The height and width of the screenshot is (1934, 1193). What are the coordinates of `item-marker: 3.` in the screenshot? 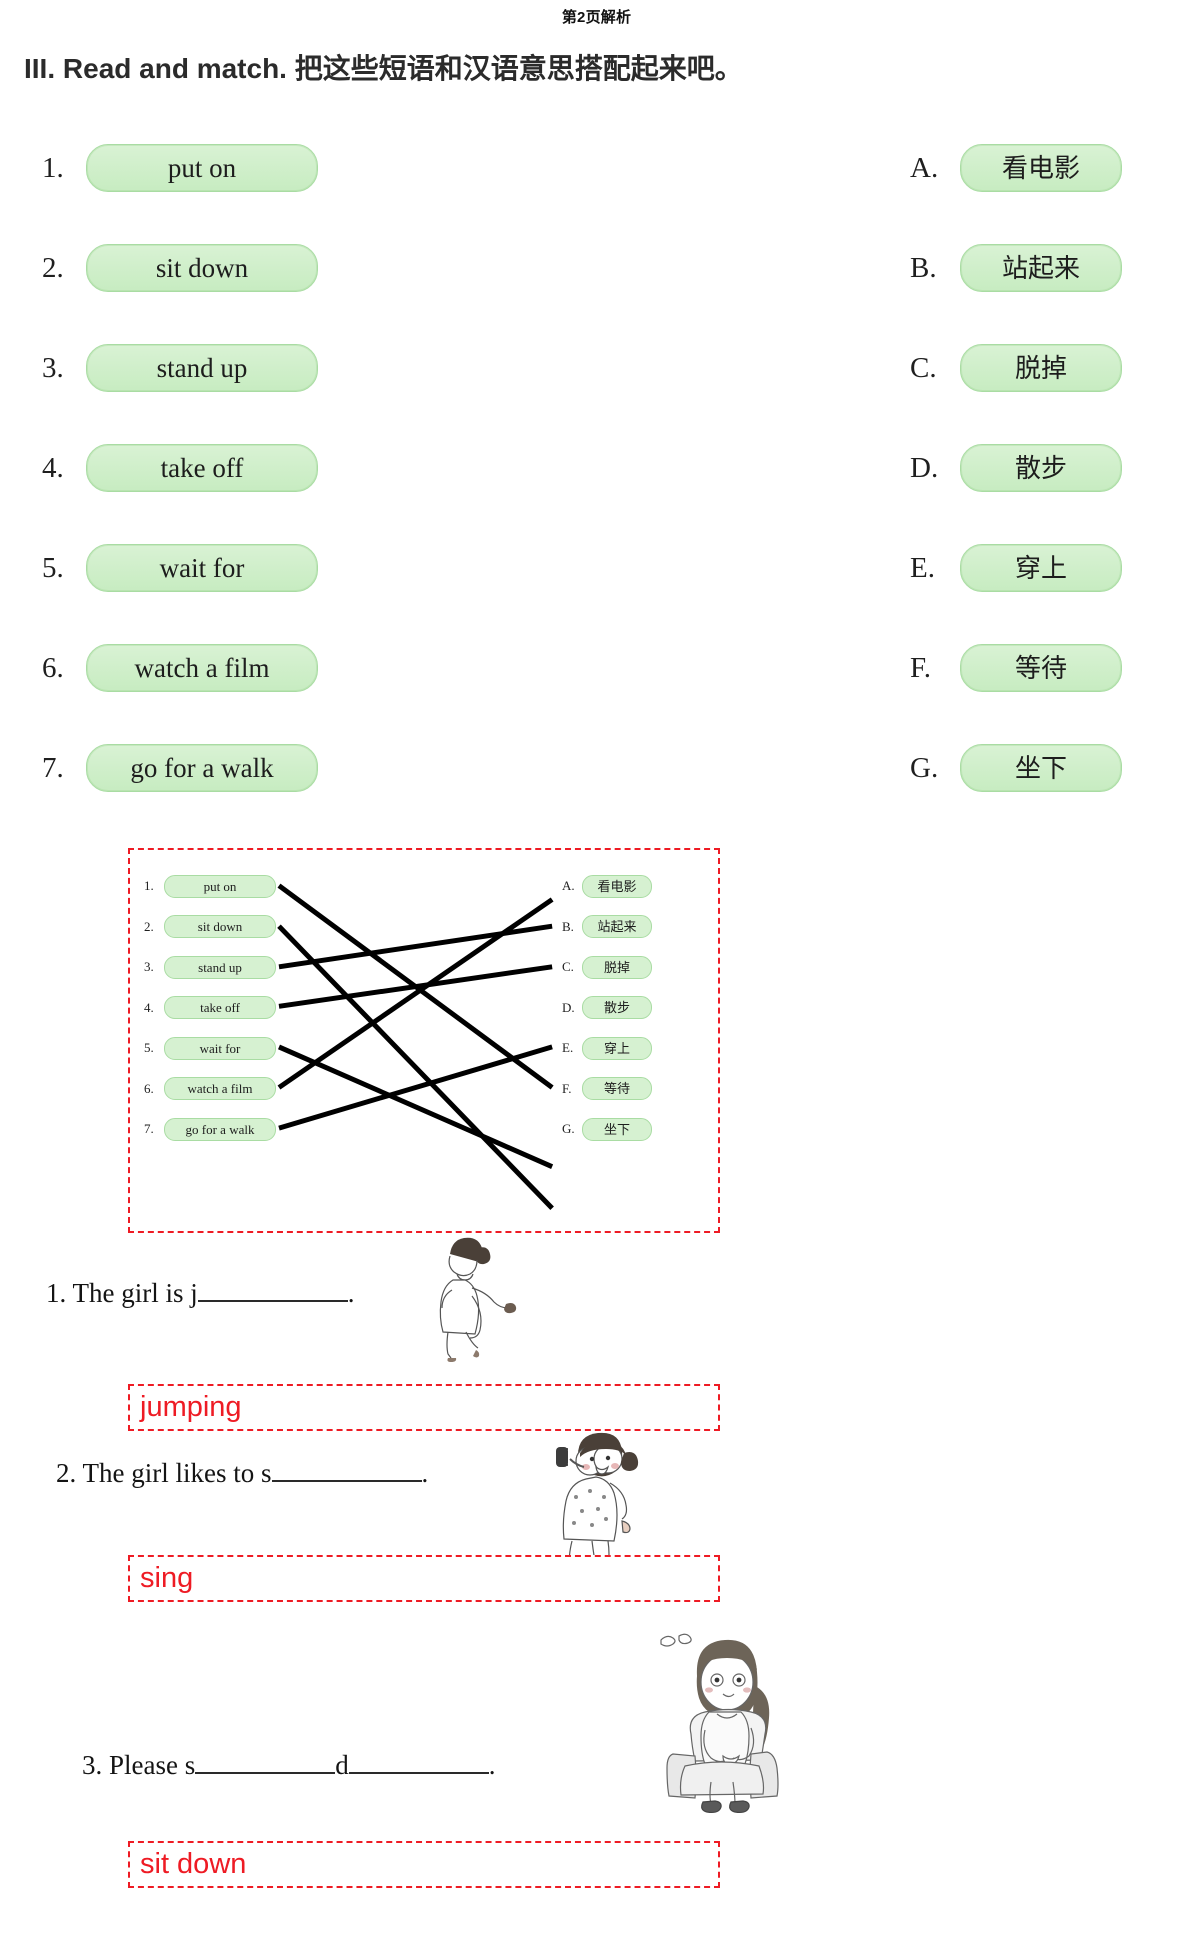 It's located at (53, 367).